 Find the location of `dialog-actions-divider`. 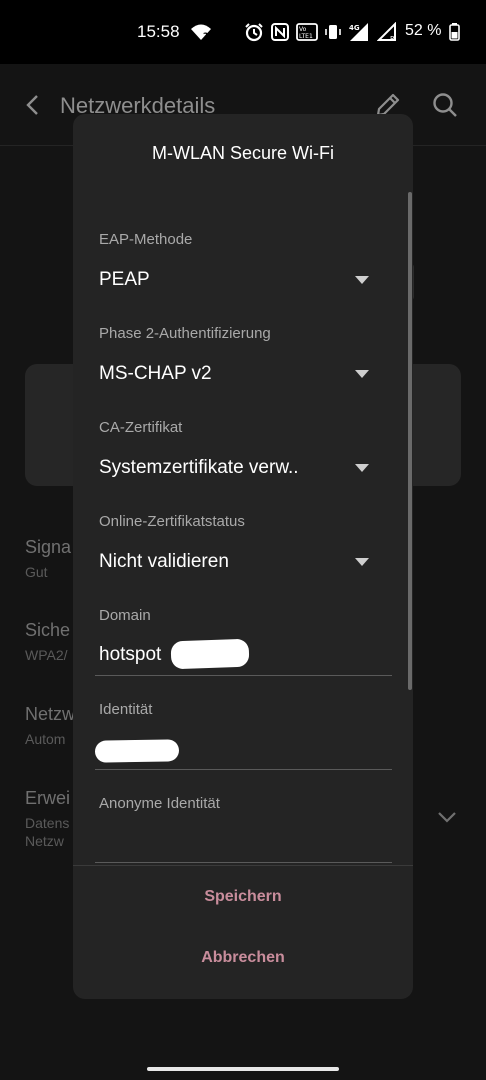

dialog-actions-divider is located at coordinates (243, 865).